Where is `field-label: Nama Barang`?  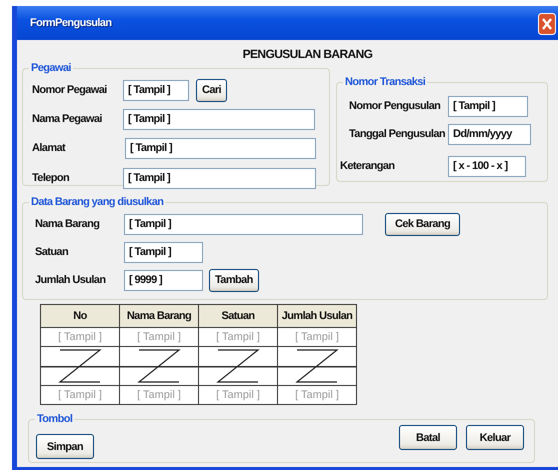
field-label: Nama Barang is located at coordinates (67, 224).